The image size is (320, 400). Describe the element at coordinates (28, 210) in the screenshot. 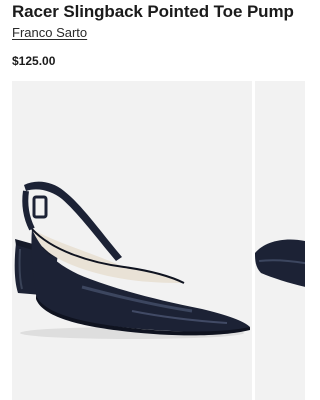

I see `heel-counter` at that location.